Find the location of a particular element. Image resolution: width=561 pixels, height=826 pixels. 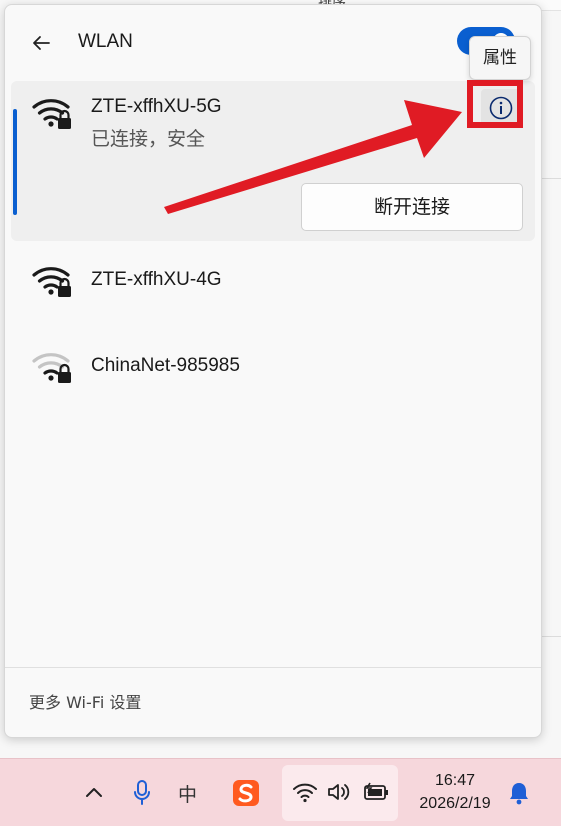

clock: 16:47 2026/2/19 is located at coordinates (455, 792).